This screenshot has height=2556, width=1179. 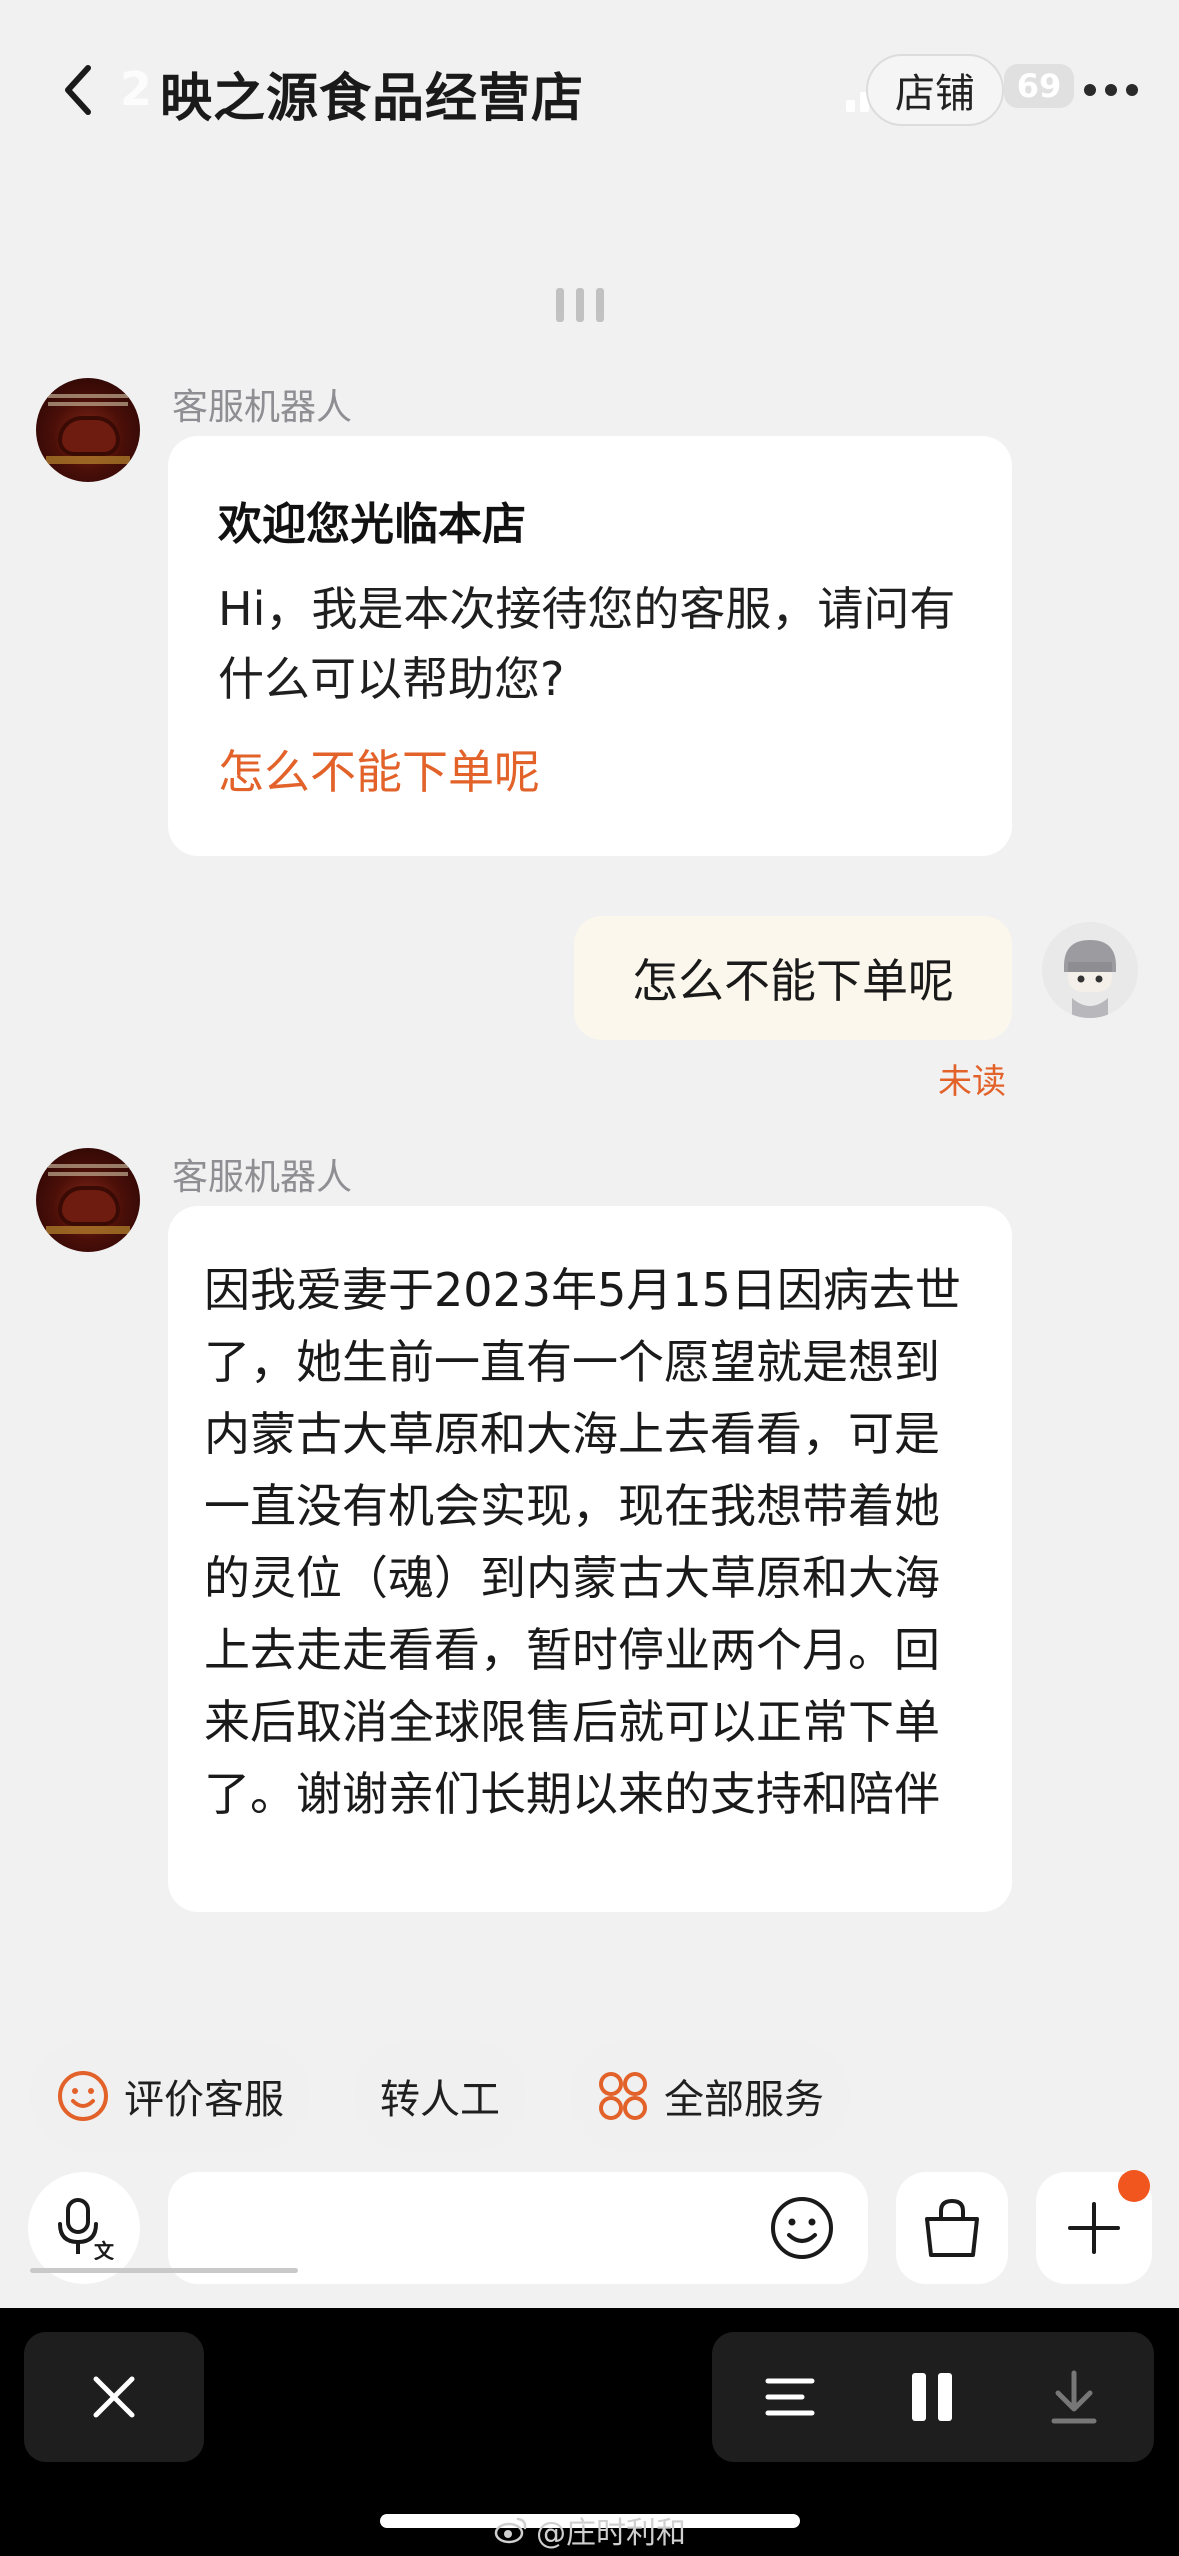 I want to click on user-avatar-icon, so click(x=1090, y=970).